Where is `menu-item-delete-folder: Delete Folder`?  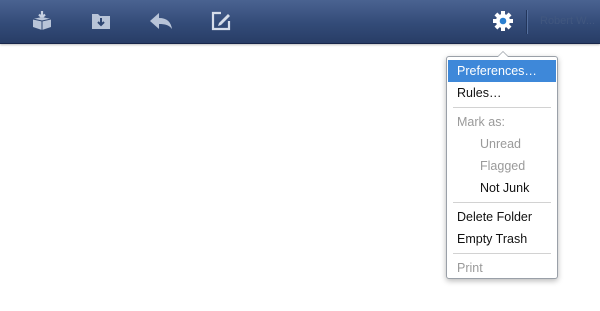
menu-item-delete-folder: Delete Folder is located at coordinates (502, 217).